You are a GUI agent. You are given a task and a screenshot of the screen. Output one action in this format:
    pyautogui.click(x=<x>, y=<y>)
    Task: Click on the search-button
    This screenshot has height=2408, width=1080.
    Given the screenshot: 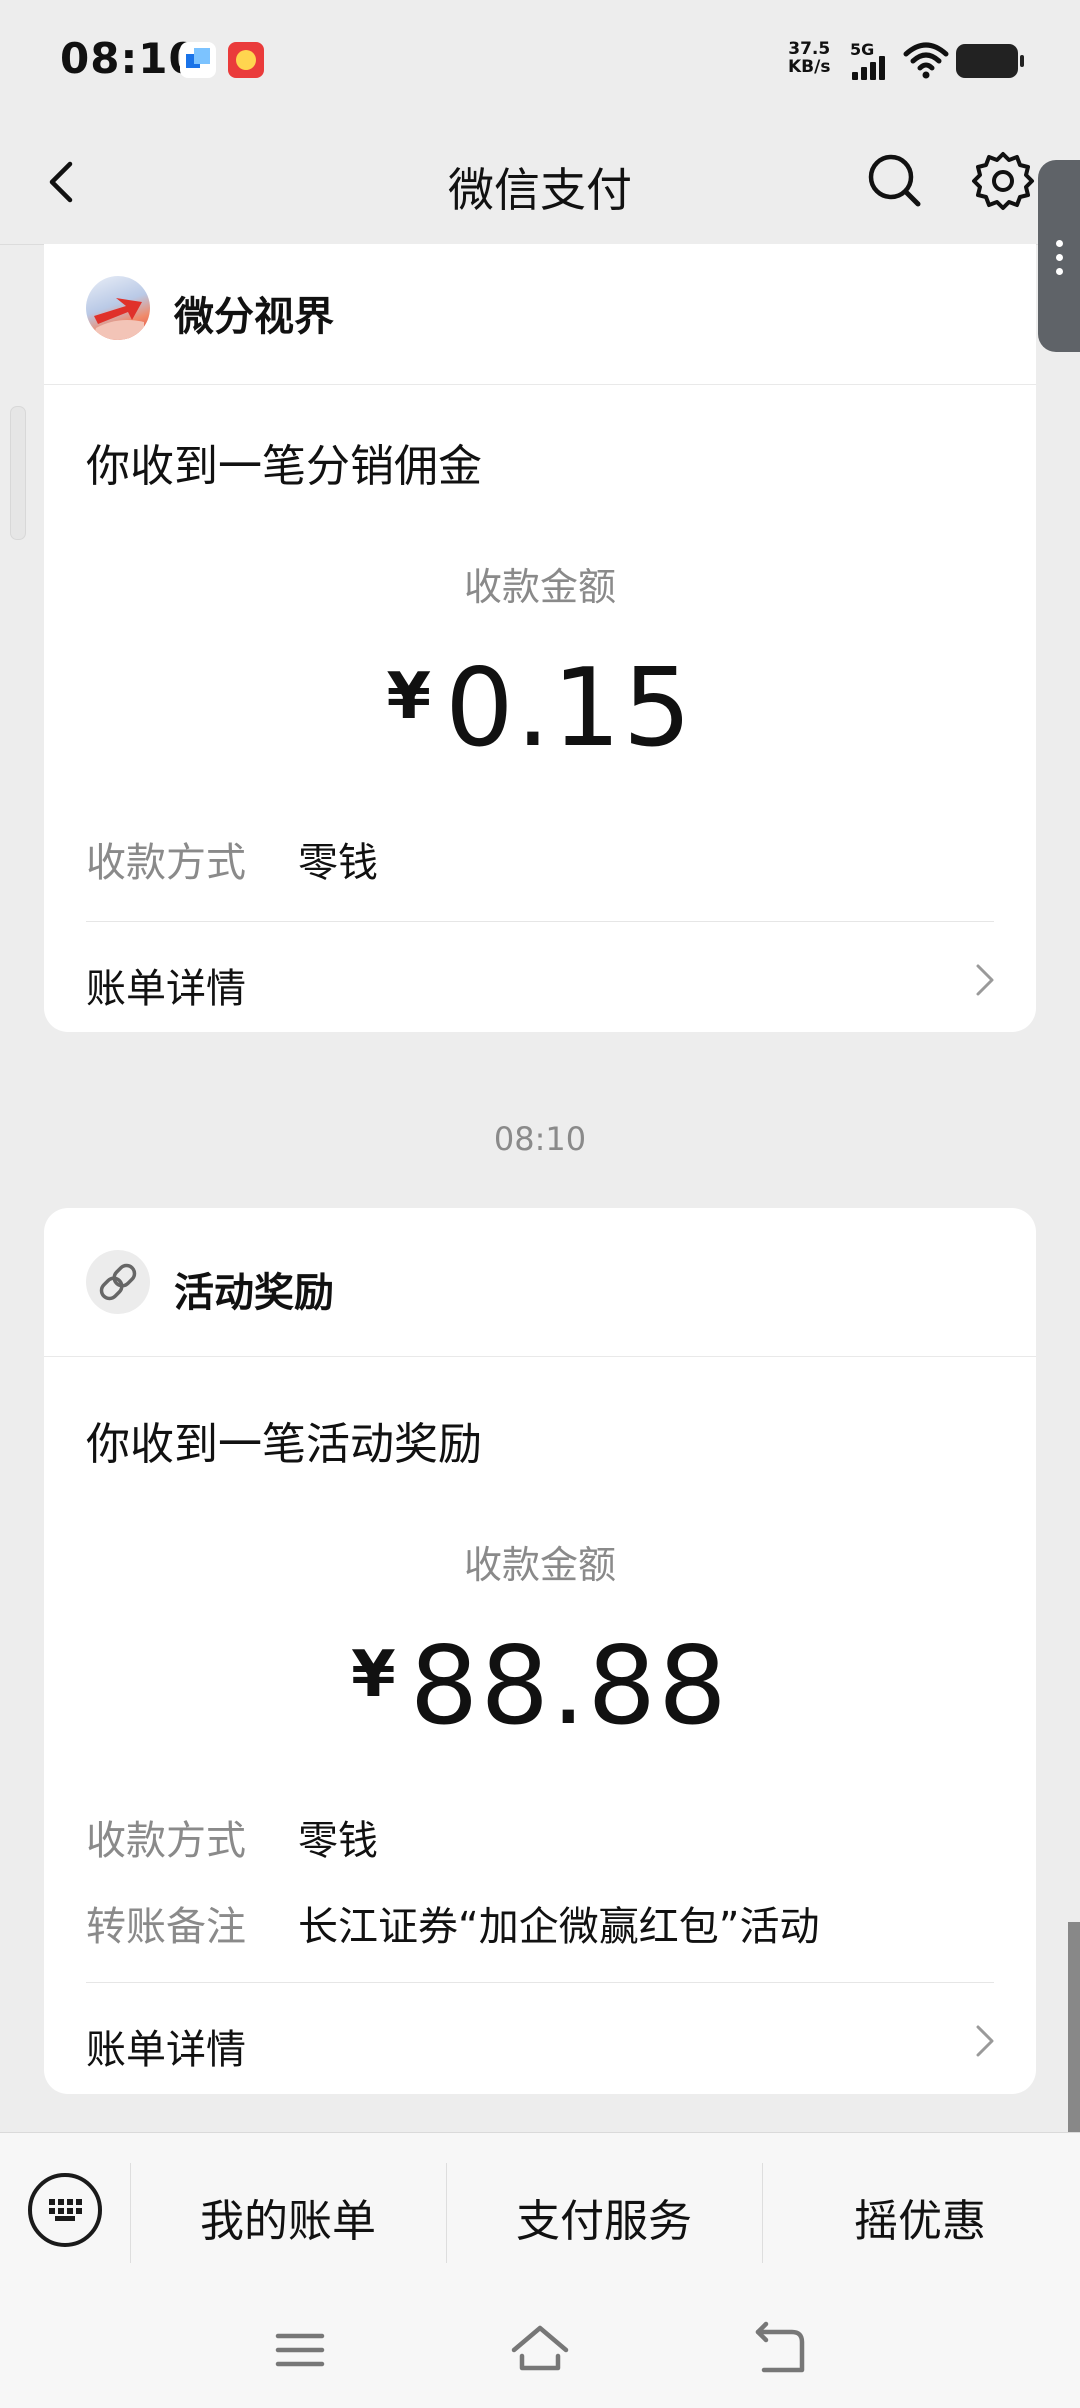 What is the action you would take?
    pyautogui.click(x=895, y=181)
    